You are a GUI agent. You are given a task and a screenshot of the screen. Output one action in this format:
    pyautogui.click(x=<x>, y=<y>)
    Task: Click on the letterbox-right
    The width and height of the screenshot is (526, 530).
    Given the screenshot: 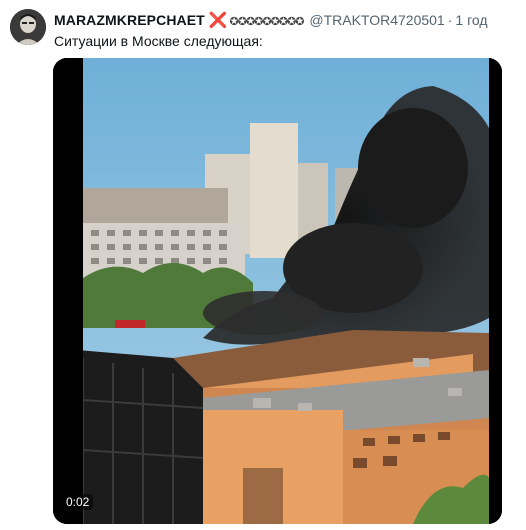 What is the action you would take?
    pyautogui.click(x=495, y=291)
    